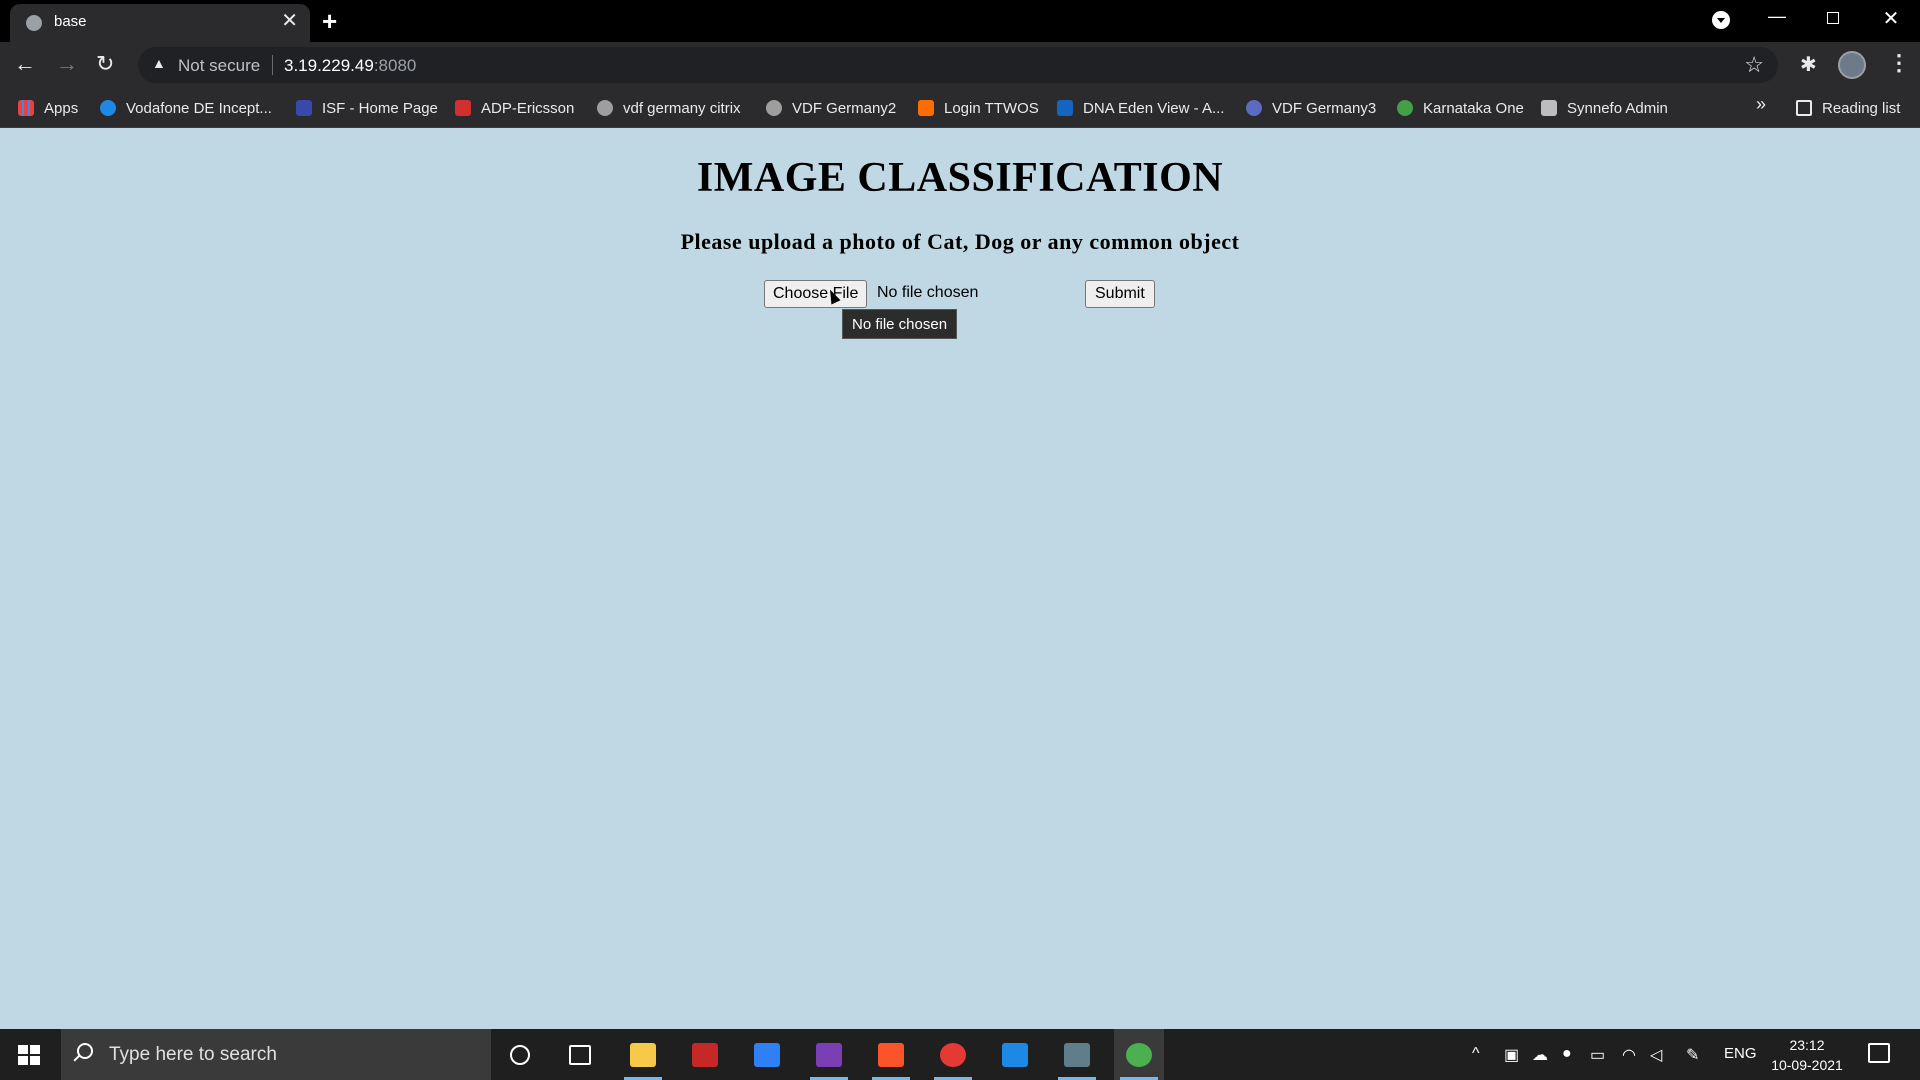 This screenshot has width=1920, height=1080. I want to click on app-record-icon, so click(953, 1054).